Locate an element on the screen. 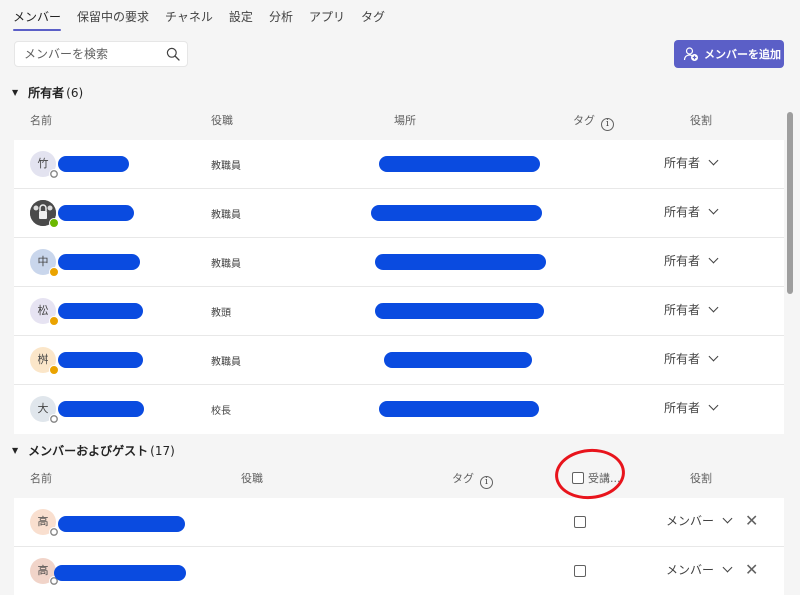 This screenshot has width=800, height=595. tab-bar: メンバー 保留中の要求 チャネル 設定 分析 アプリ タグ is located at coordinates (207, 20).